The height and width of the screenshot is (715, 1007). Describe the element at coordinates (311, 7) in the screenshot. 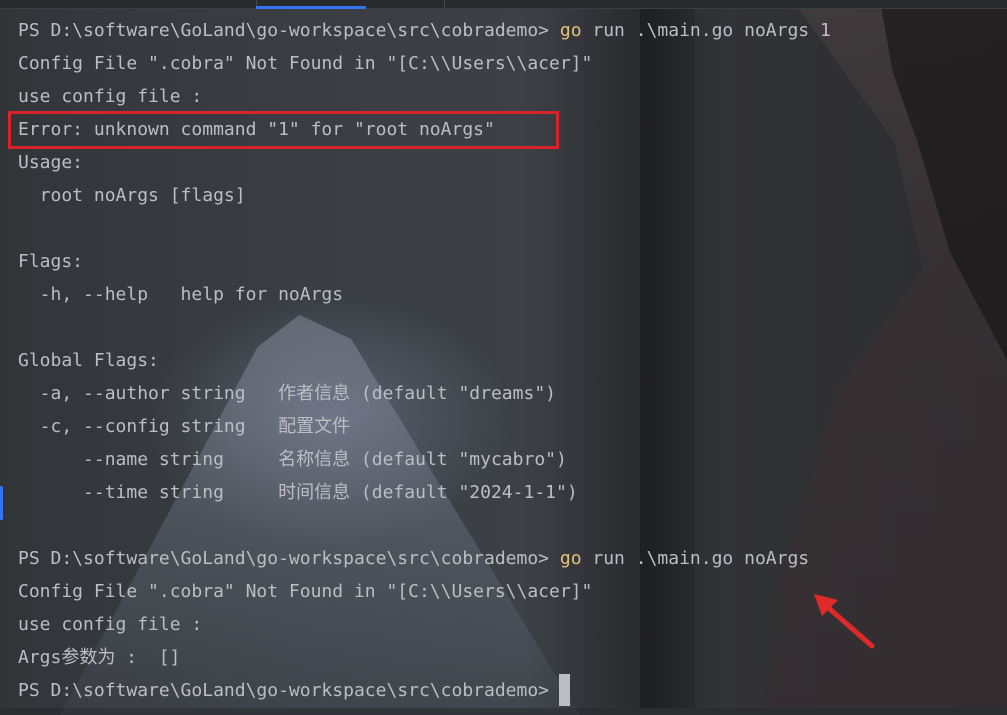

I see `active-tab-indicator` at that location.